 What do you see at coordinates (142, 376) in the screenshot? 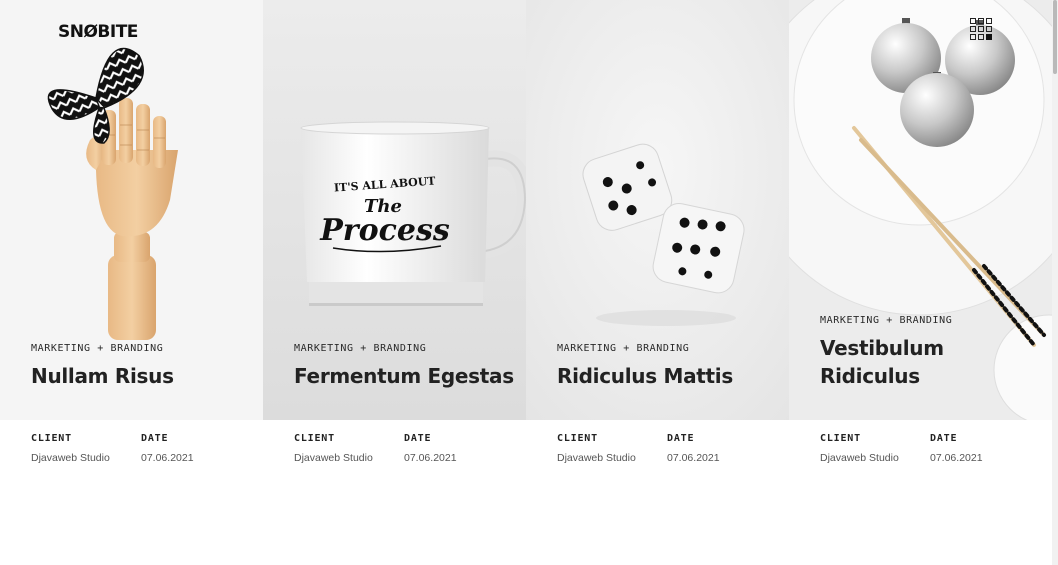
I see `project-title: Nullam Risus` at bounding box center [142, 376].